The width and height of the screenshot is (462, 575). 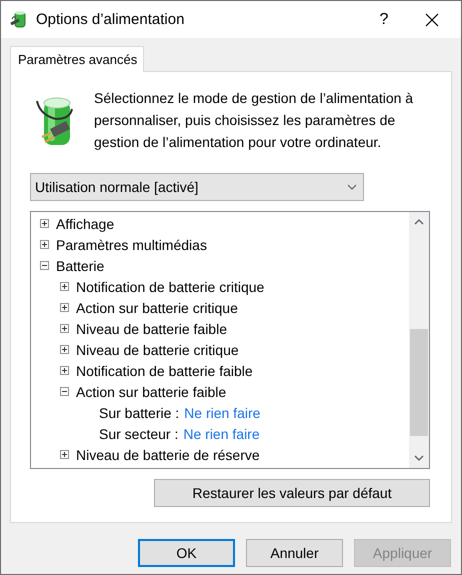 I want to click on tree-item: Action sur batterie critique, so click(x=157, y=307).